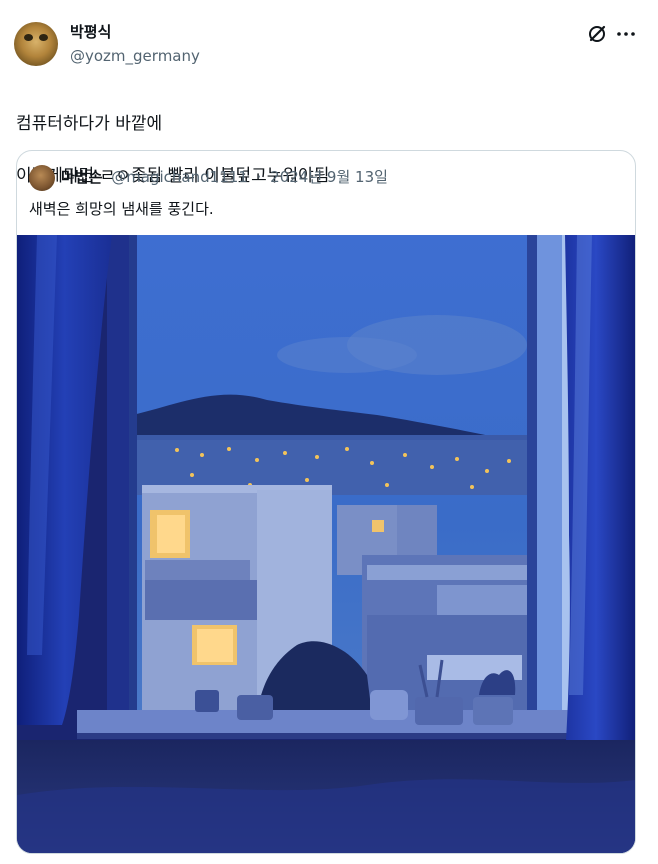 The width and height of the screenshot is (658, 864). I want to click on author-name: 박평식, so click(90, 32).